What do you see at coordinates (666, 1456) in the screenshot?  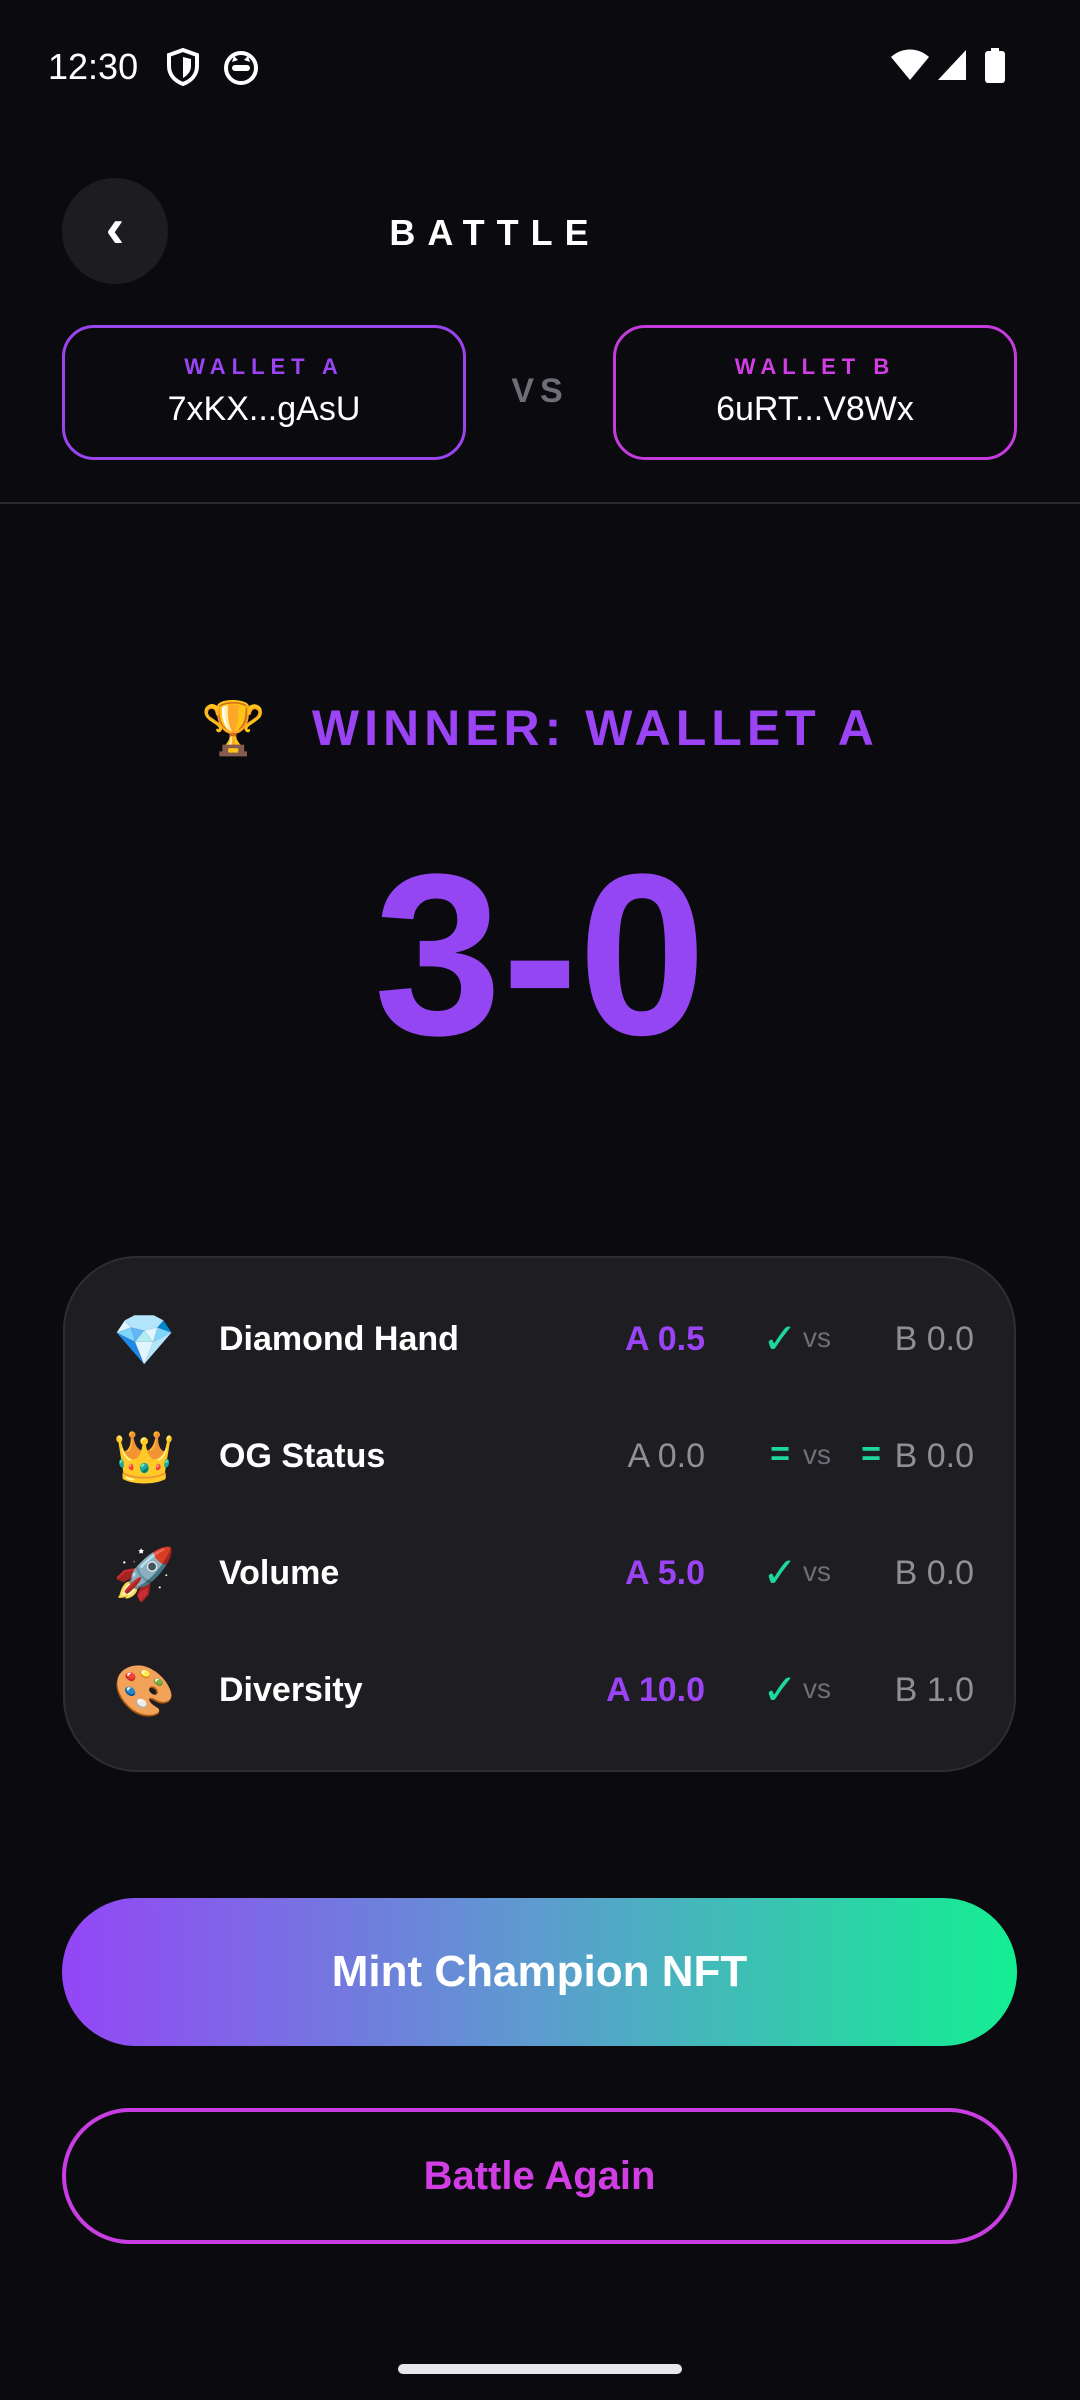 I see `stat-value-a: A 0.0` at bounding box center [666, 1456].